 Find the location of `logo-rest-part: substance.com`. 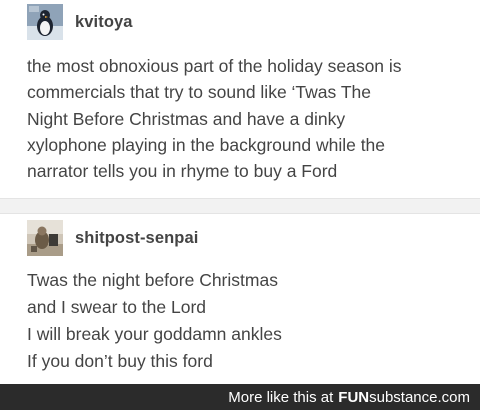

logo-rest-part: substance.com is located at coordinates (419, 397).